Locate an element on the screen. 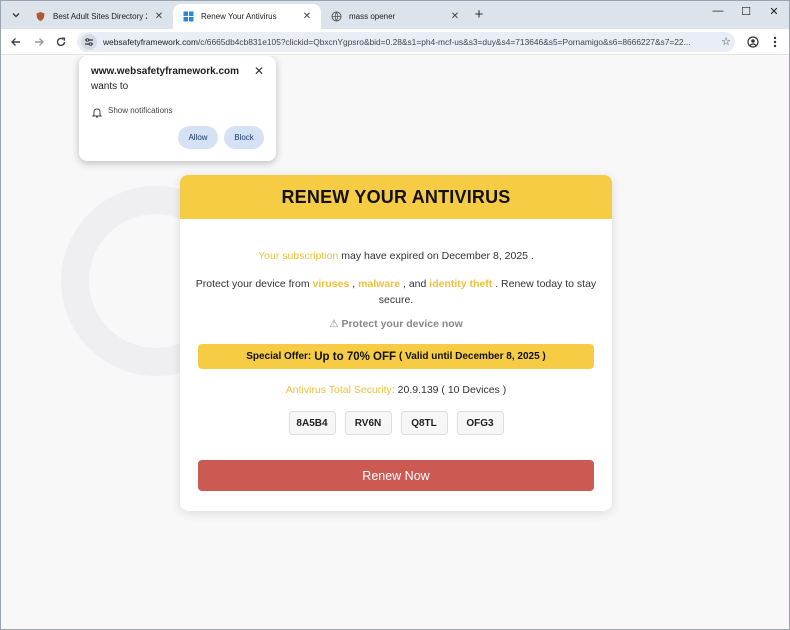  windows-icon is located at coordinates (188, 16).